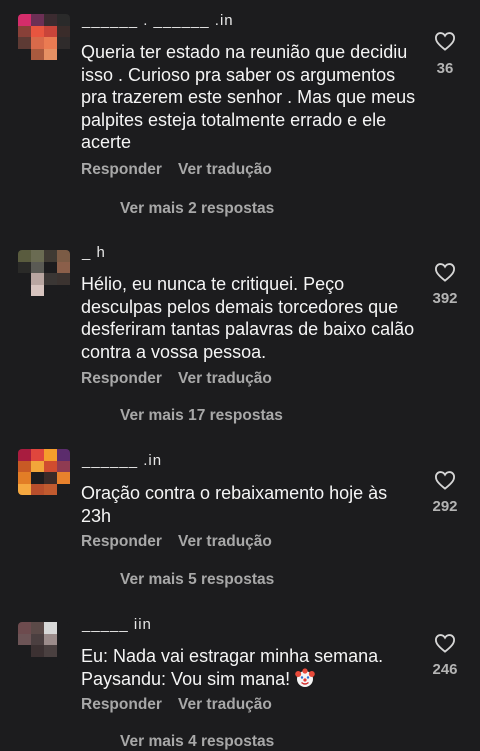  Describe the element at coordinates (197, 209) in the screenshot. I see `view-more-replies-button: Ver mais 2 respostas` at that location.